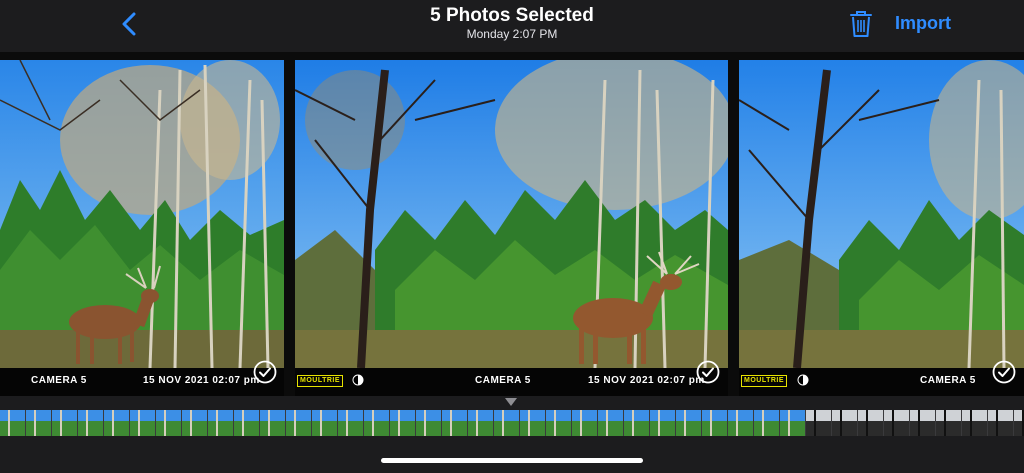 This screenshot has height=473, width=1024. I want to click on filmstrip-thumbnails, so click(512, 423).